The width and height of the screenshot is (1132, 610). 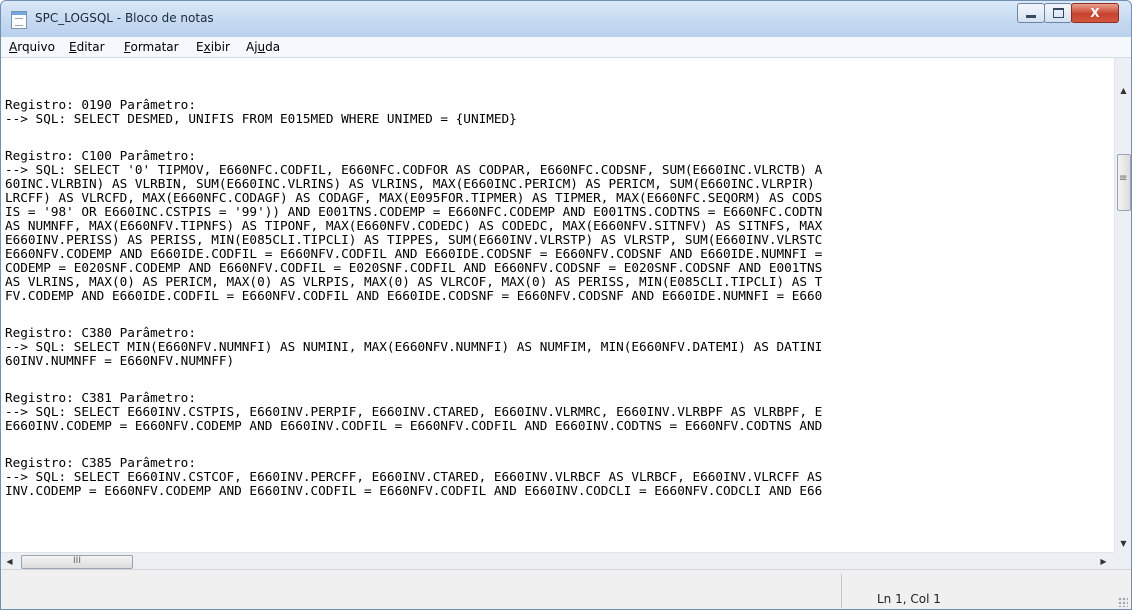 I want to click on resize-grip-icon, so click(x=1123, y=602).